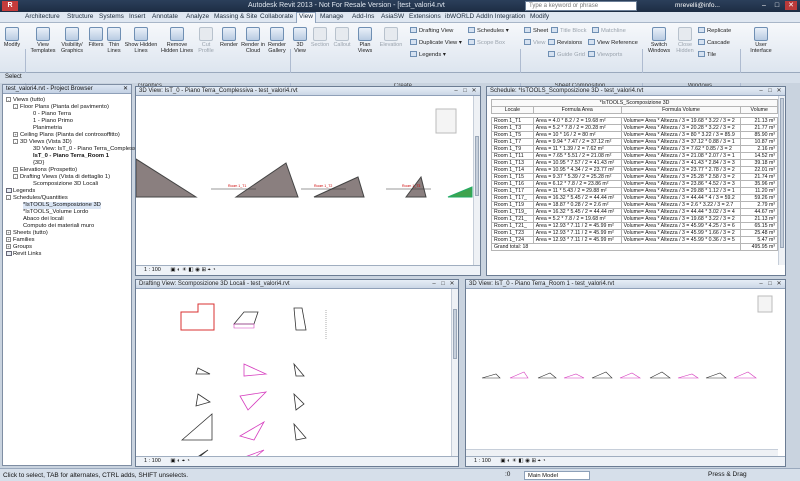  What do you see at coordinates (62, 205) in the screenshot?
I see `tree-item-istools-scomposizione: *IsTOOLS_Scomposizione 3D` at bounding box center [62, 205].